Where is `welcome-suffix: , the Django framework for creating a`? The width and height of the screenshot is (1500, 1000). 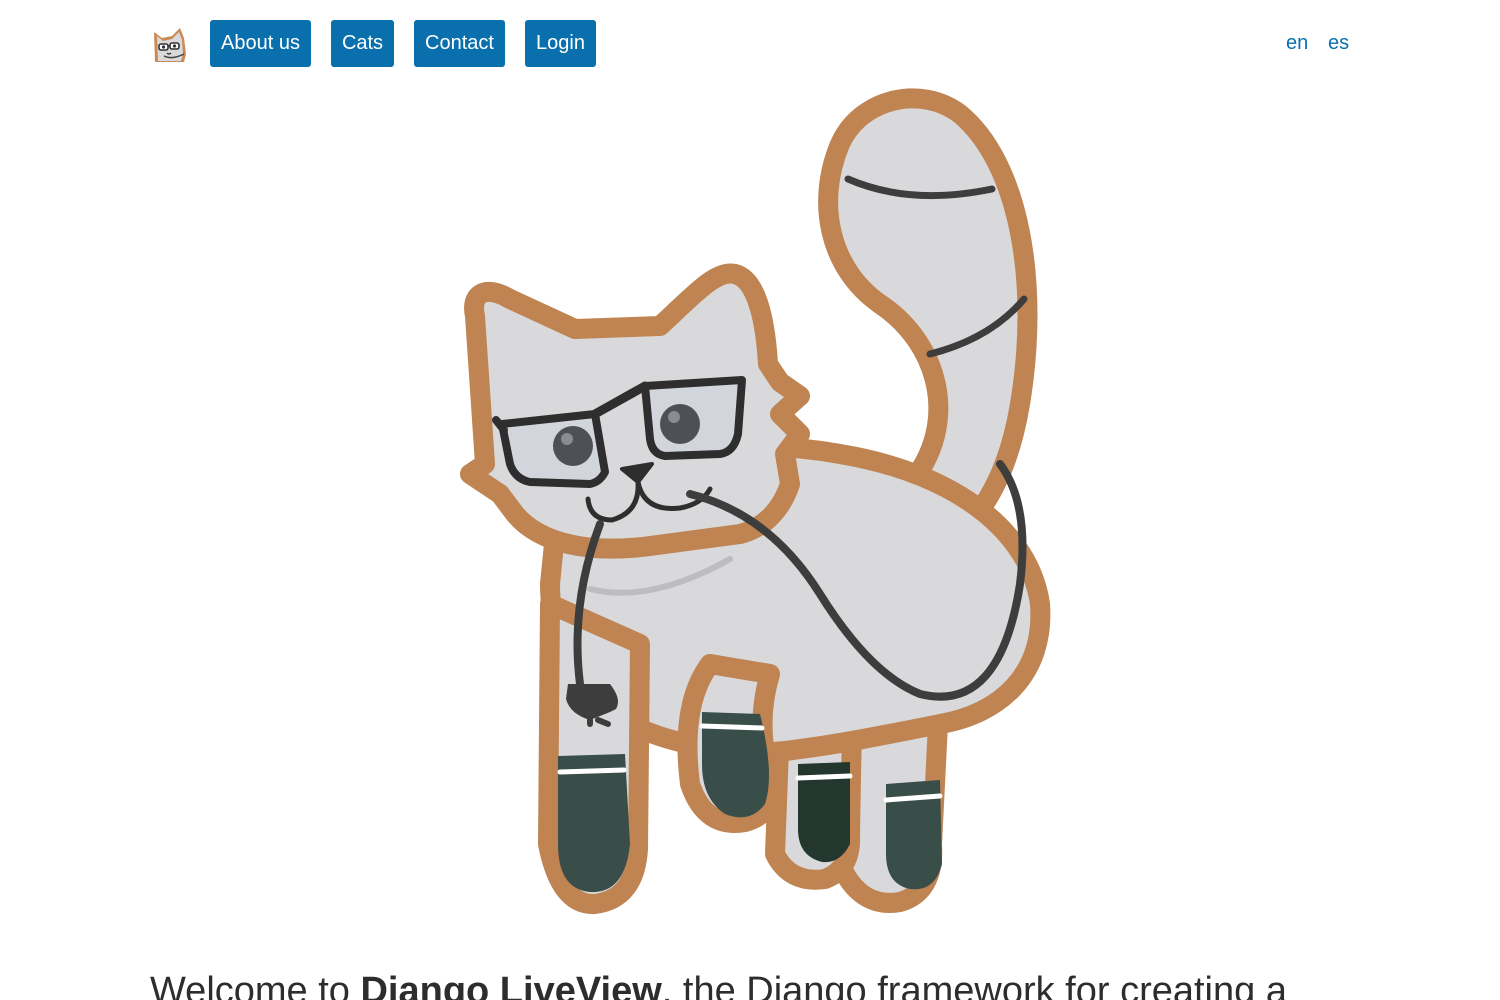
welcome-suffix: , the Django framework for creating a is located at coordinates (974, 985).